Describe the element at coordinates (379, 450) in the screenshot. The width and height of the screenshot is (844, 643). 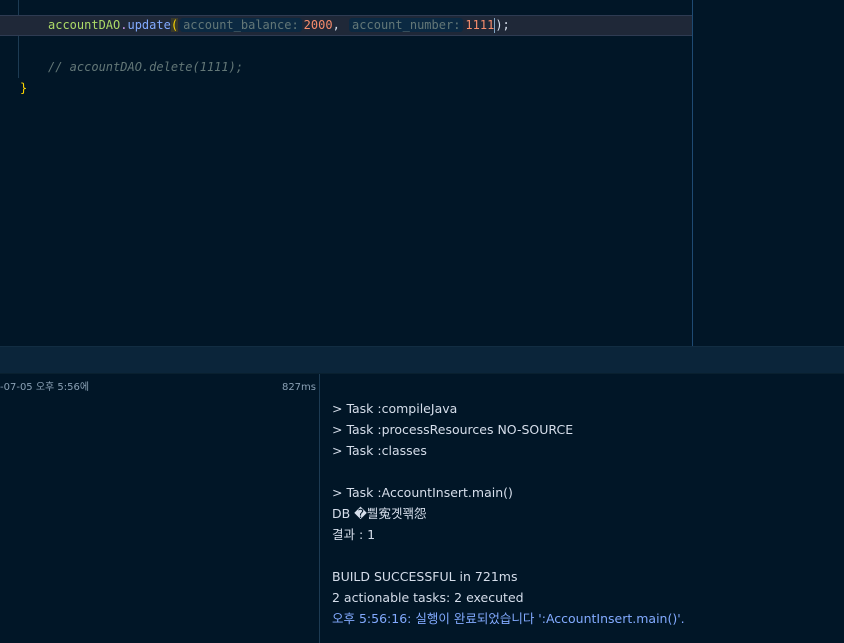
I see `console-line: > Task :classes` at that location.